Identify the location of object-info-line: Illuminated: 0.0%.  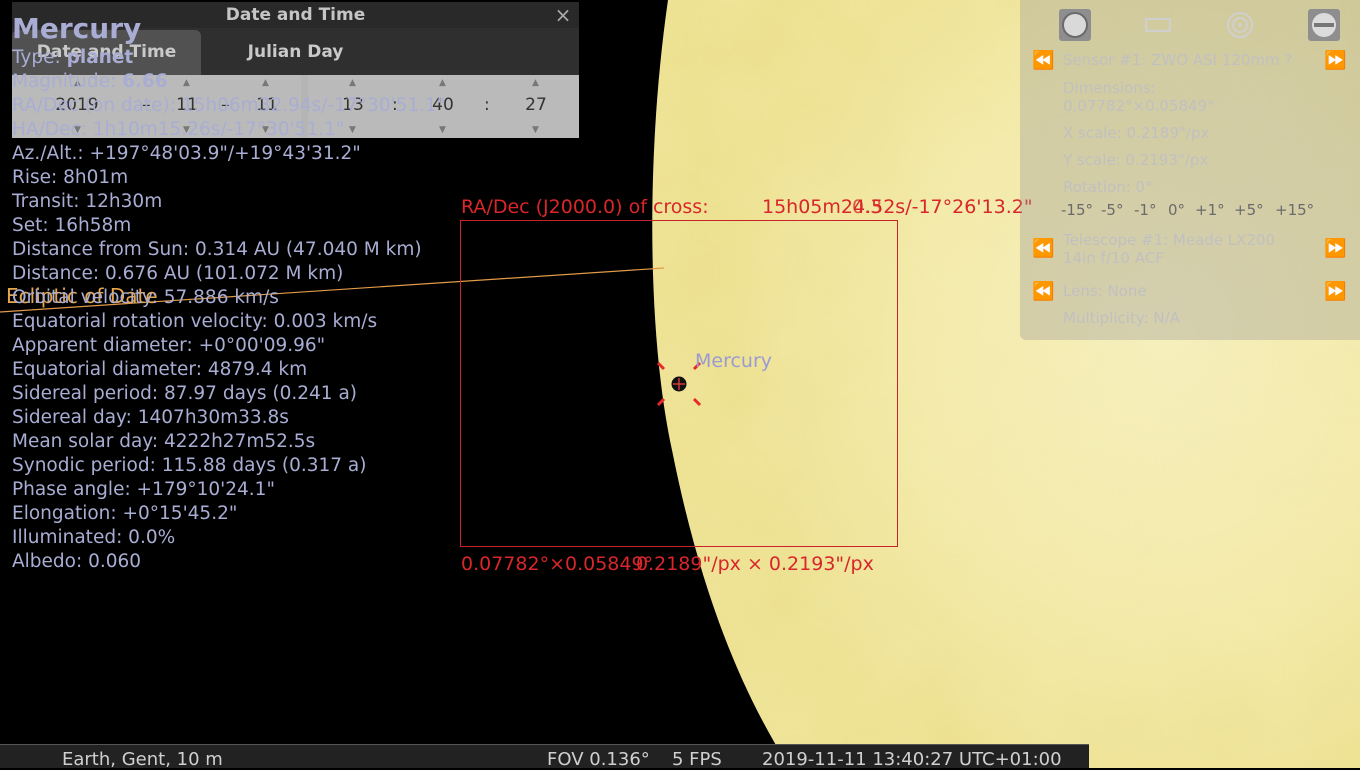
(94, 537).